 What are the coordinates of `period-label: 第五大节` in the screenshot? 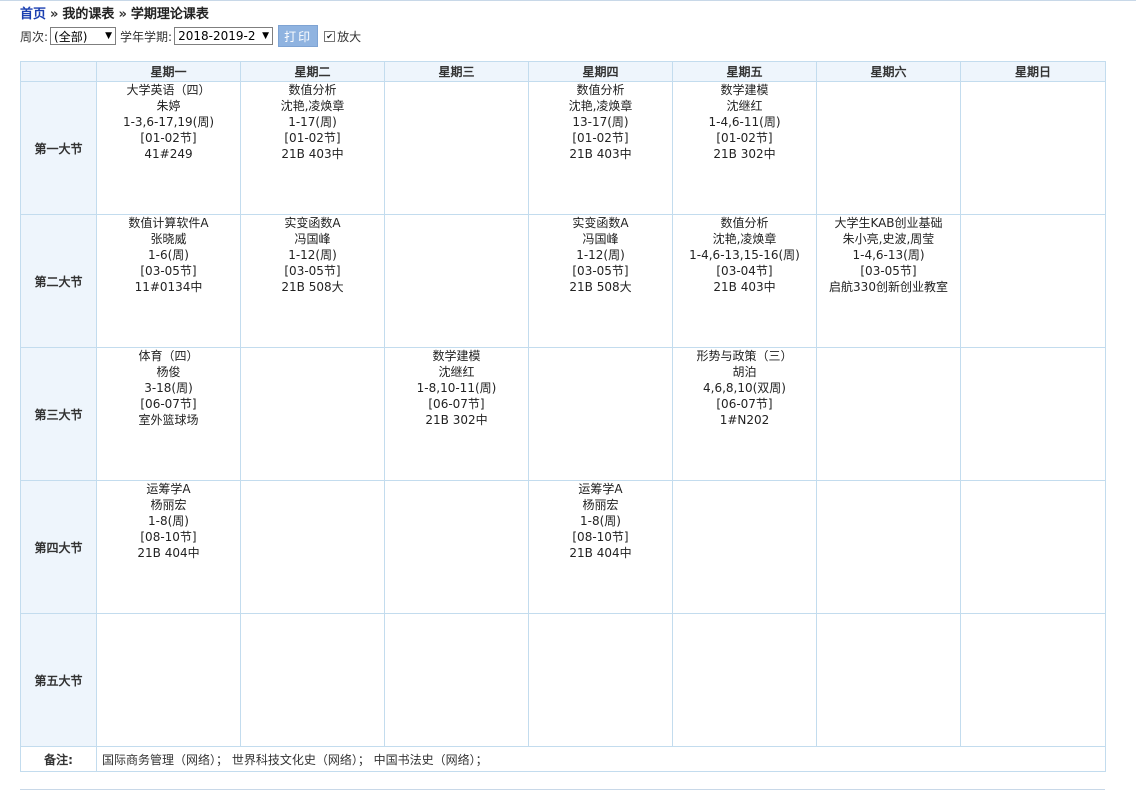 It's located at (58, 680).